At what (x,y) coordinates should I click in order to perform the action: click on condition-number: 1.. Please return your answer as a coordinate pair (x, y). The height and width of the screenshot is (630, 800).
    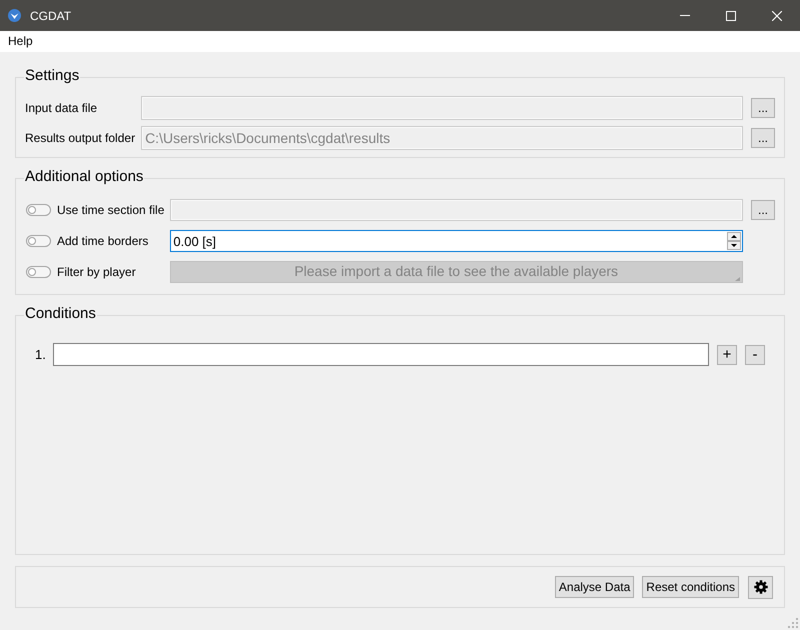
    Looking at the image, I should click on (41, 354).